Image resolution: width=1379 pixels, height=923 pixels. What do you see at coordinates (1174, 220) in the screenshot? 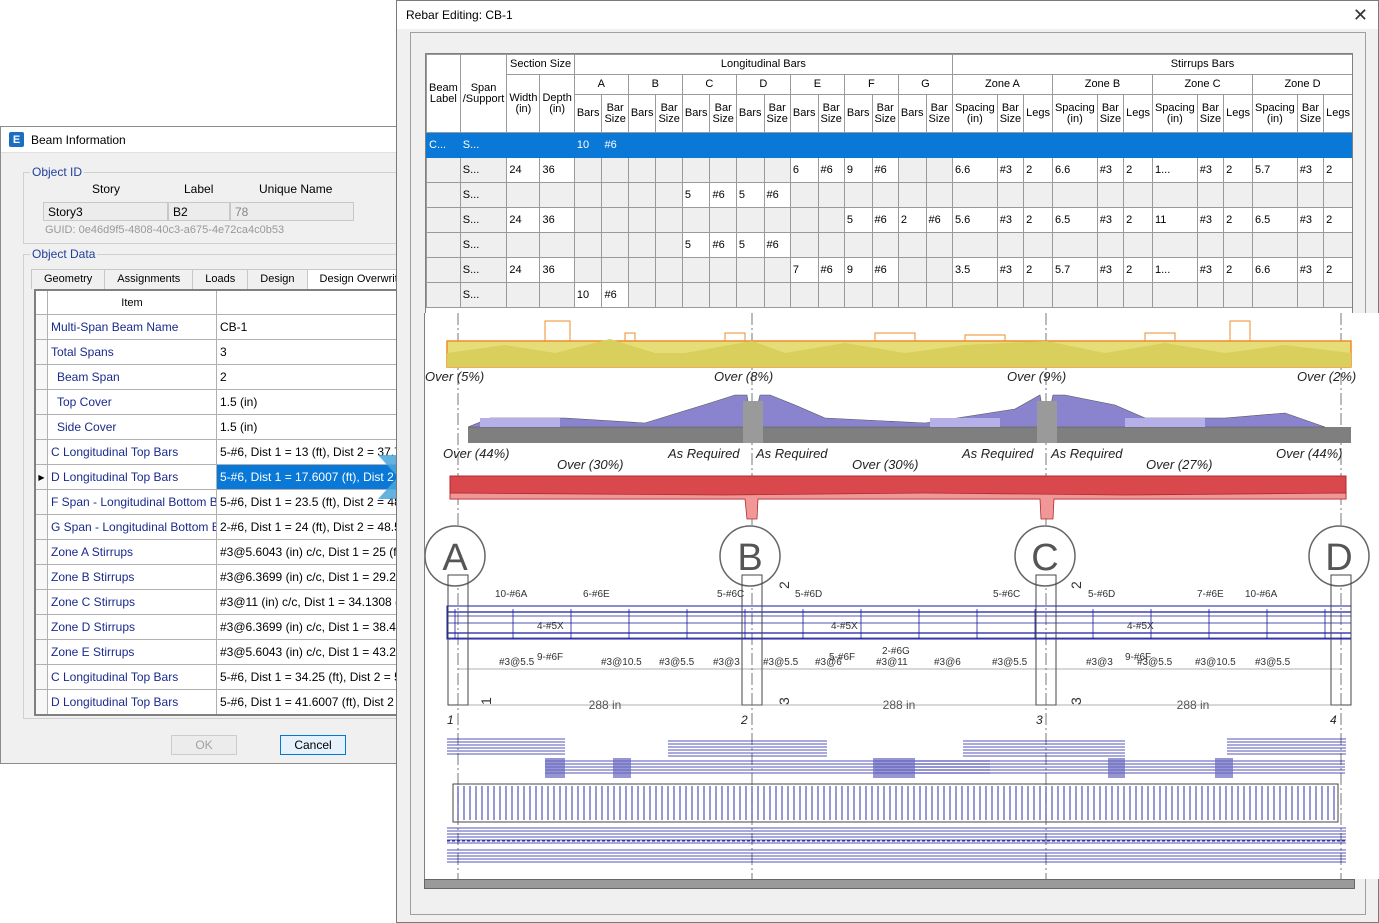
I see `rebar-cell: 11` at bounding box center [1174, 220].